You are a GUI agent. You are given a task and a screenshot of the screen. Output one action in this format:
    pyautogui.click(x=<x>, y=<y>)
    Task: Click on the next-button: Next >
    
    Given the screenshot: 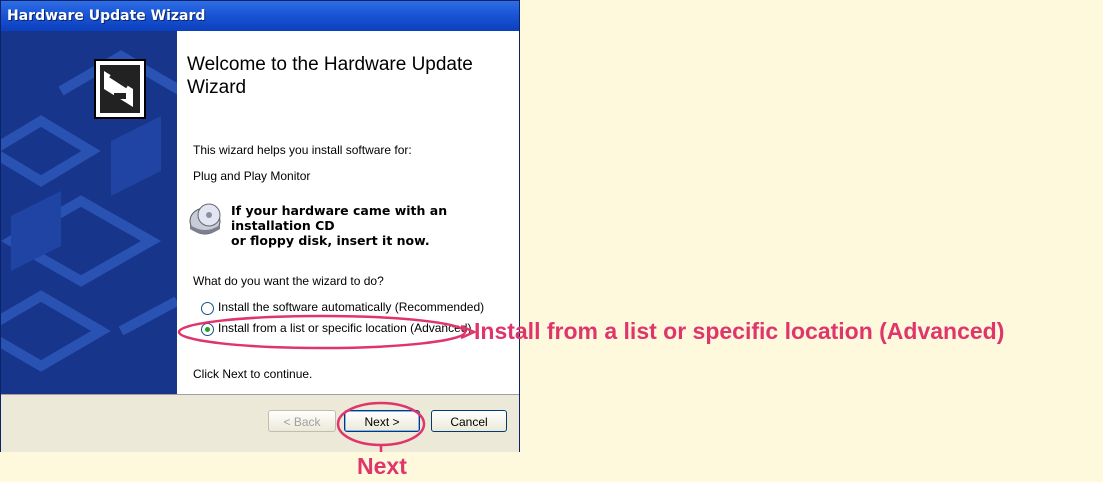 What is the action you would take?
    pyautogui.click(x=382, y=421)
    